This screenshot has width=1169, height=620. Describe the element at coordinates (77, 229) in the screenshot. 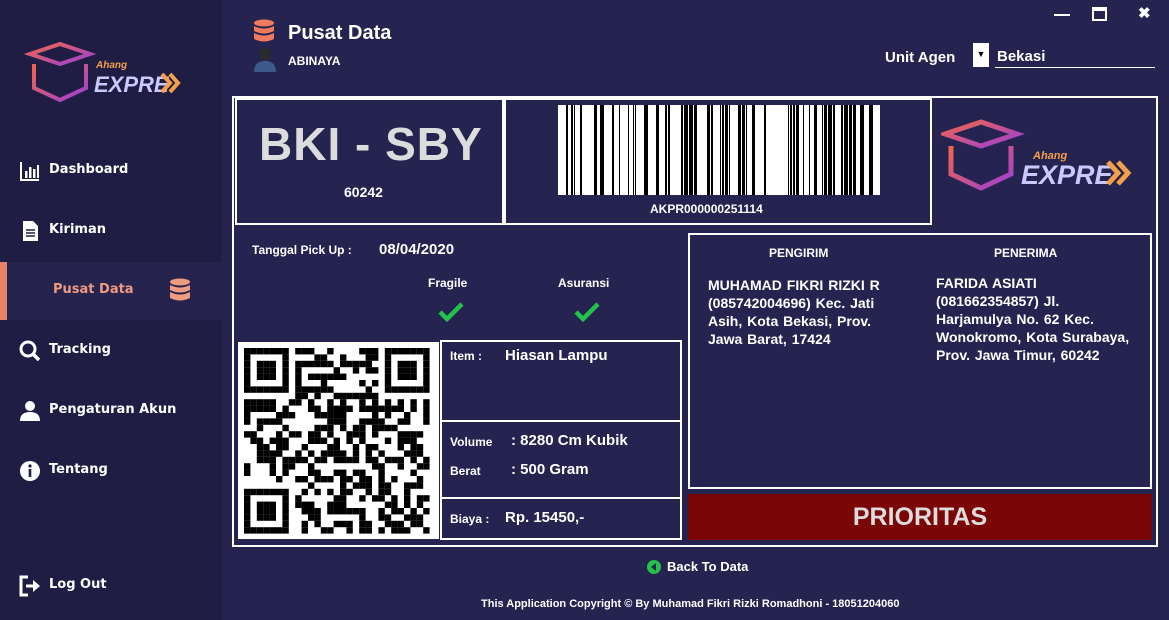

I see `sidebar-item-label: Kiriman` at that location.